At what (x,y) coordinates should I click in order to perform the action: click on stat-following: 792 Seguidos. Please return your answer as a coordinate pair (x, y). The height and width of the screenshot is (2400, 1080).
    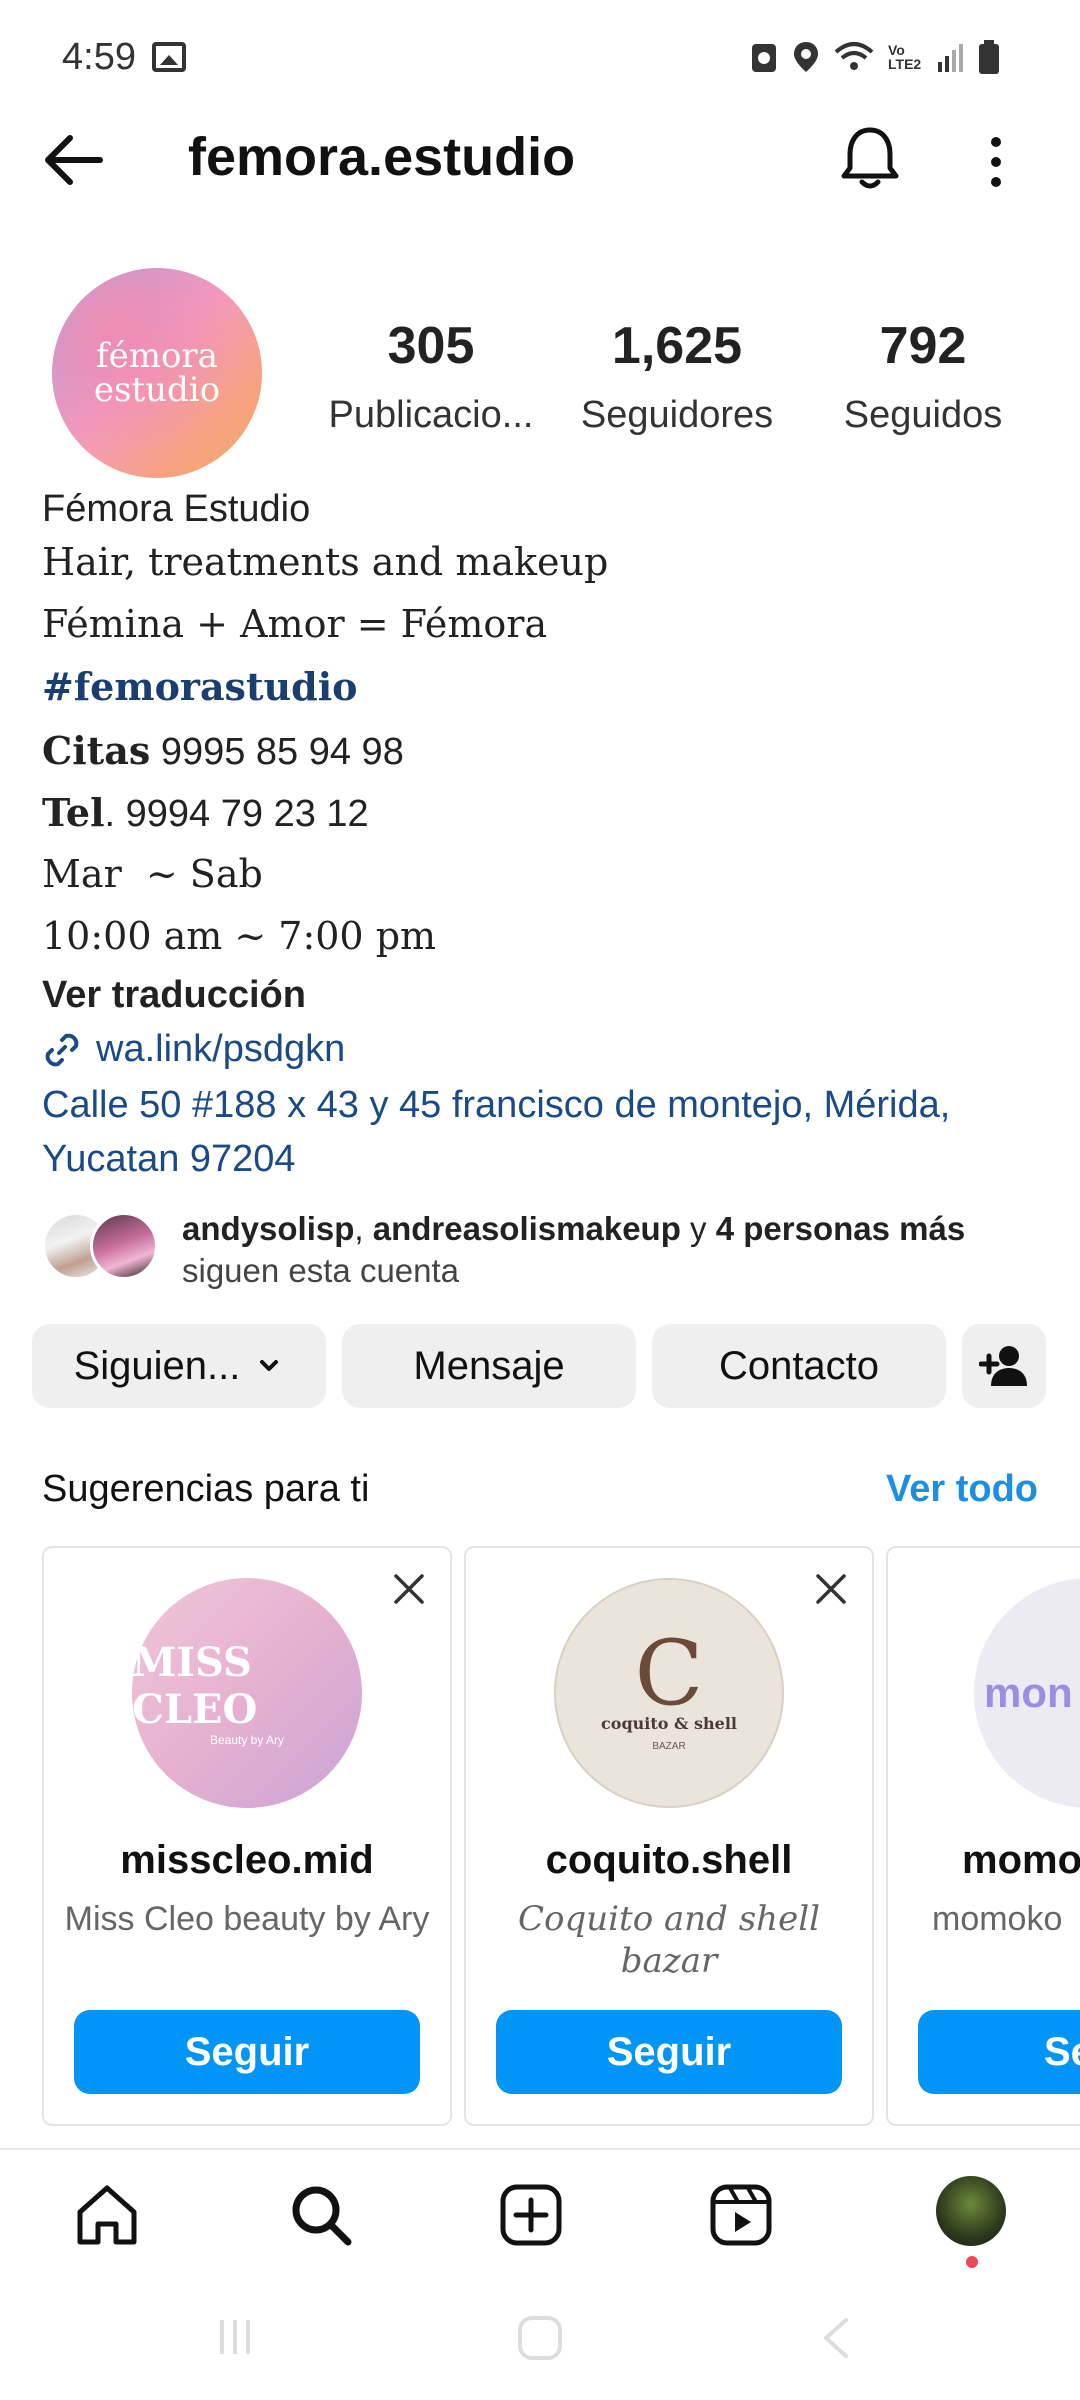
    Looking at the image, I should click on (923, 376).